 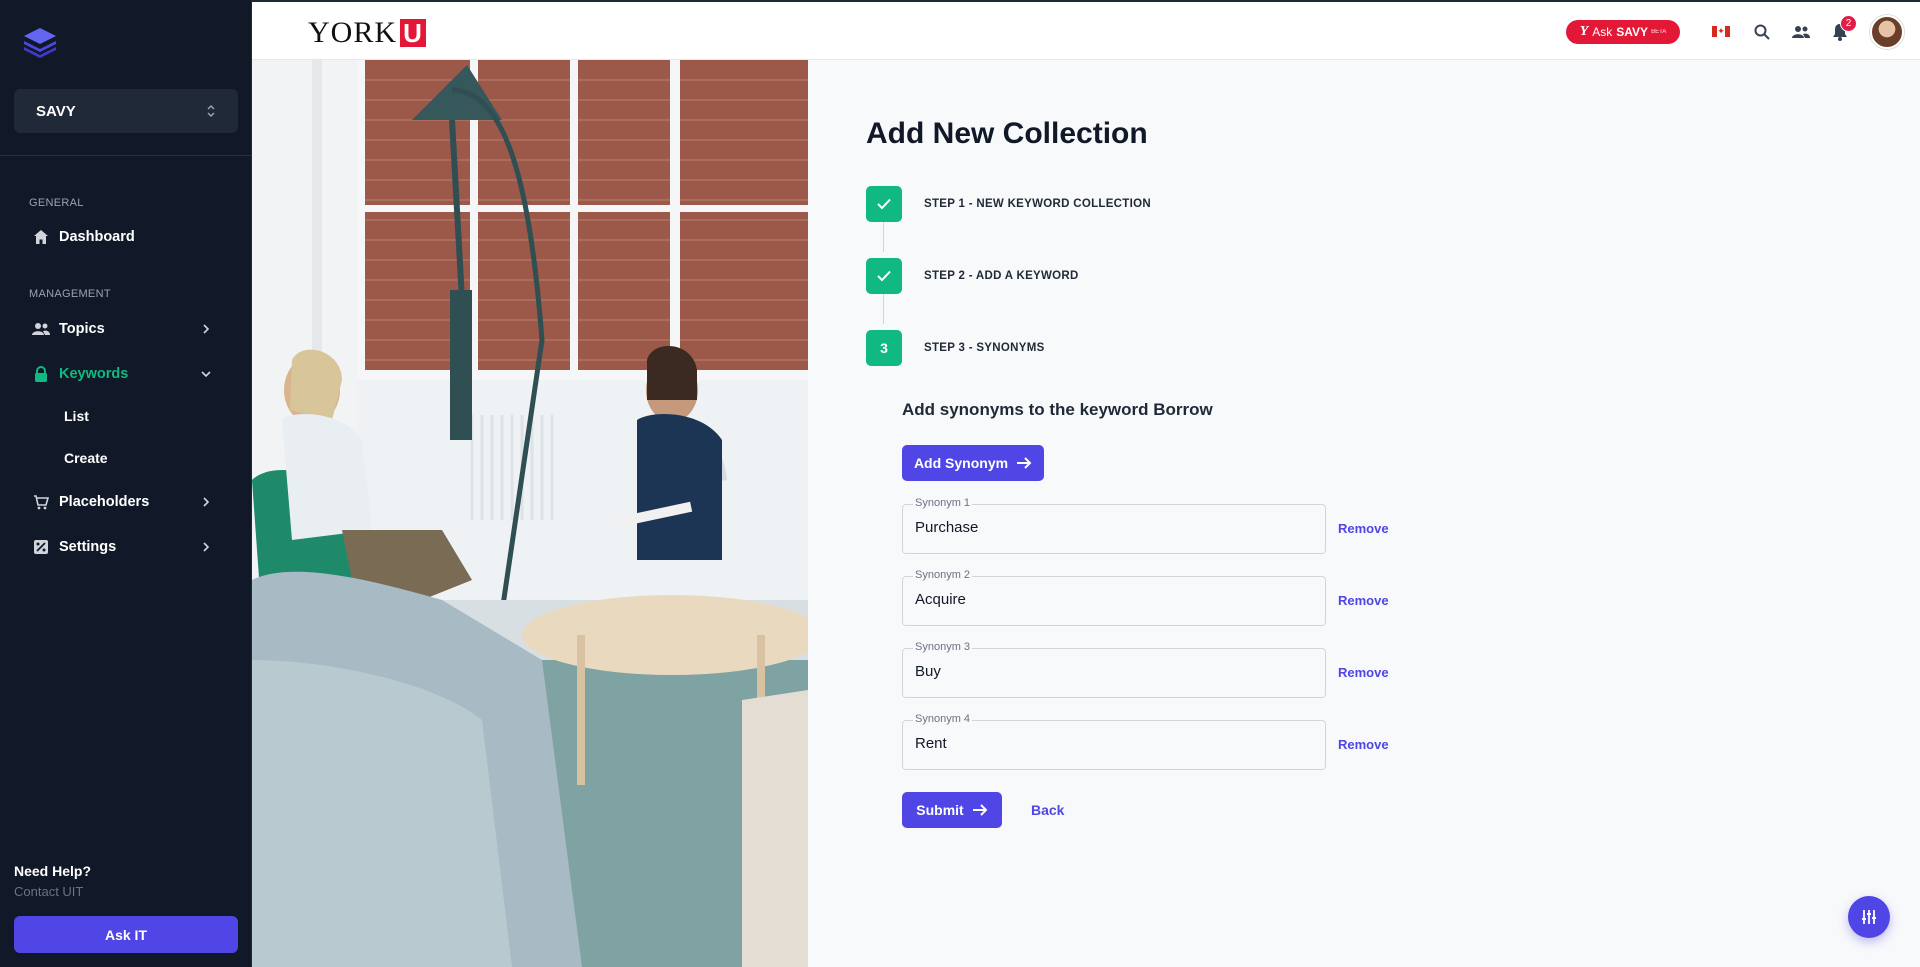 I want to click on sidebar-item-keywords: Keywords, so click(x=127, y=374).